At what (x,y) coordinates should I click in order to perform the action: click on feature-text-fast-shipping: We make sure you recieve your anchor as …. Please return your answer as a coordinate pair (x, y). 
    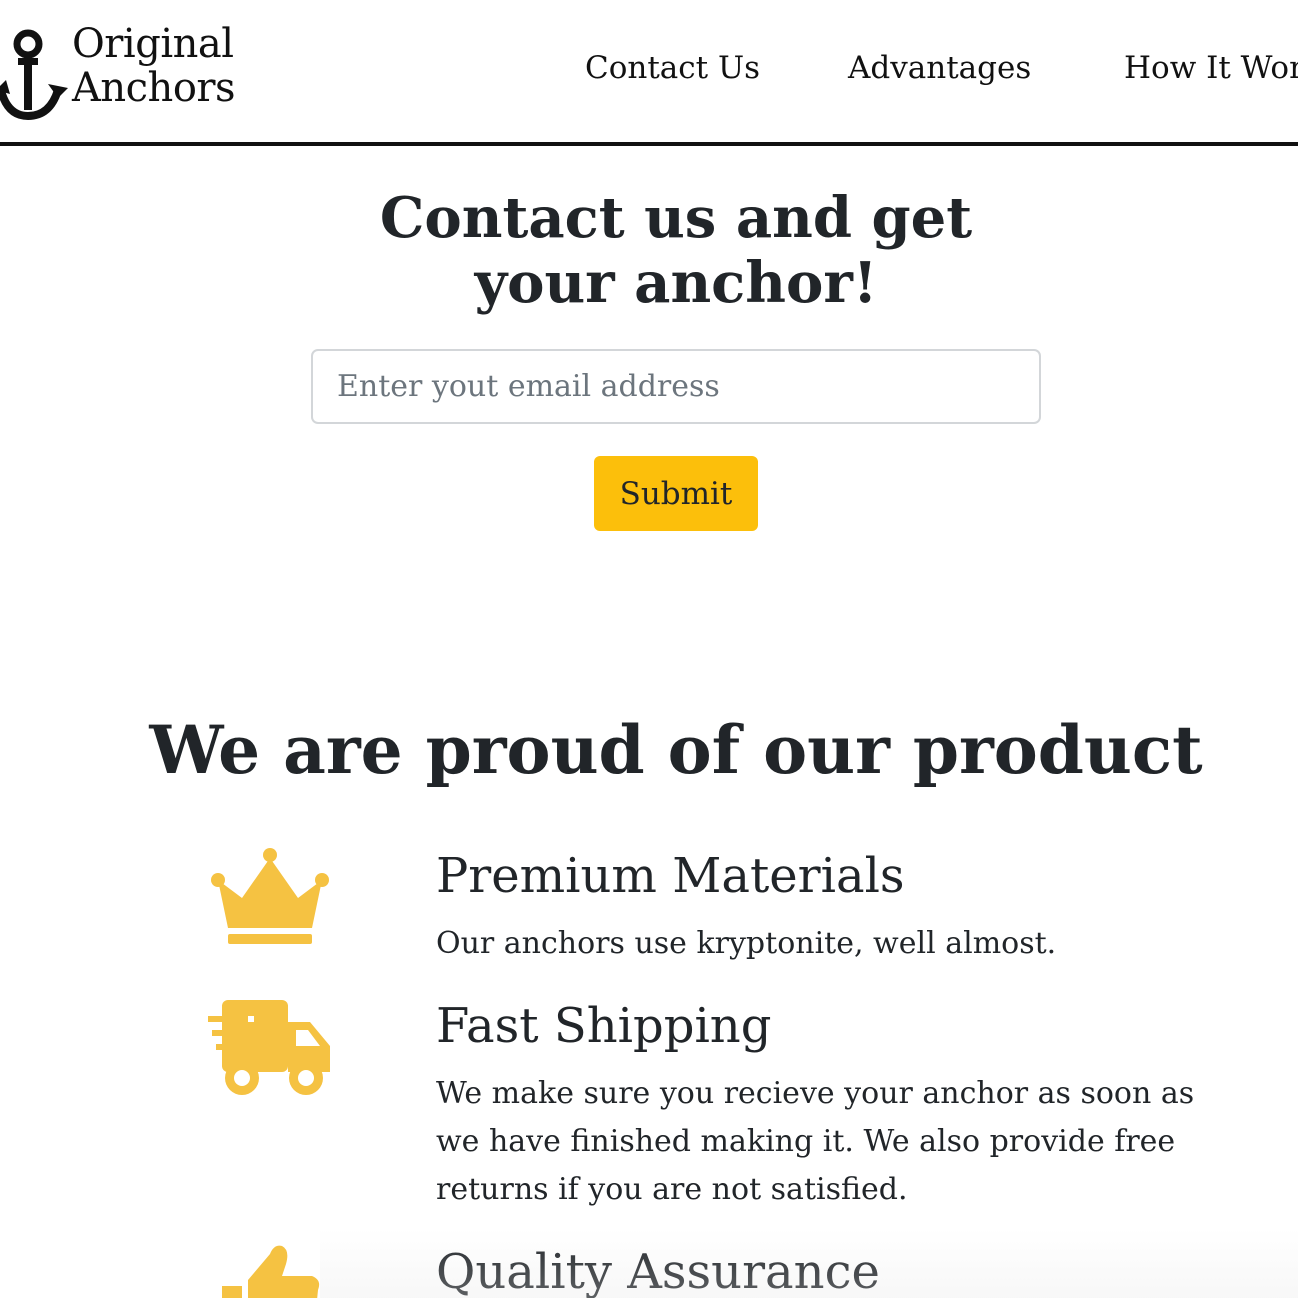
    Looking at the image, I should click on (815, 1141).